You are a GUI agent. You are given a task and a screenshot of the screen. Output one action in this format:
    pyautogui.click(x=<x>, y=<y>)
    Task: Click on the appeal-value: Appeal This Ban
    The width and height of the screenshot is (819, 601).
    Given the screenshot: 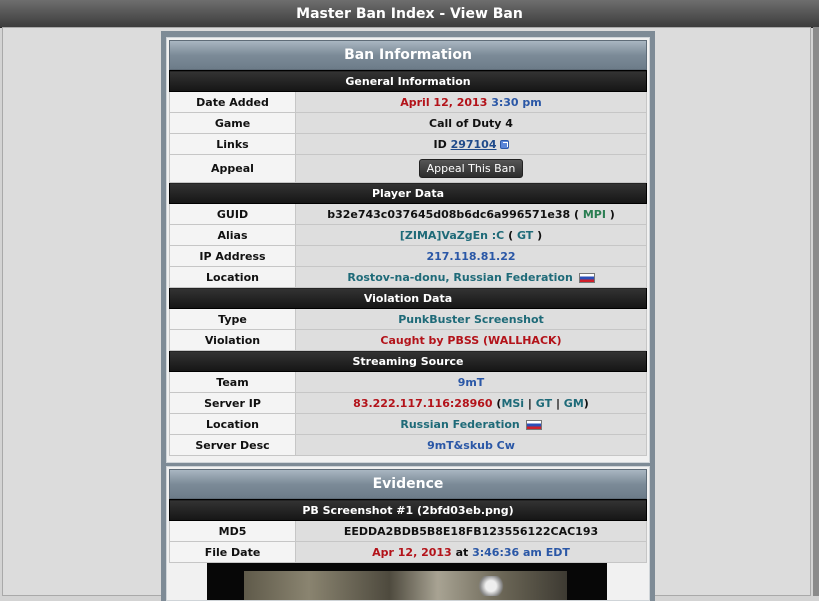 What is the action you would take?
    pyautogui.click(x=471, y=168)
    